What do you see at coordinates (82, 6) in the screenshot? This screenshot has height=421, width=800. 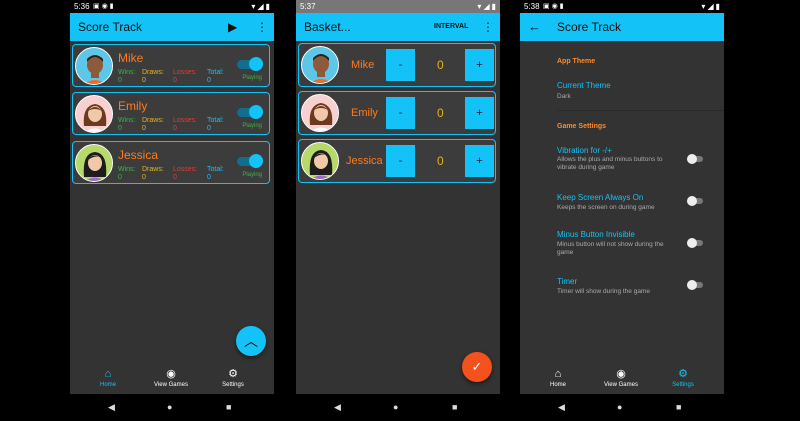 I see `status-time: 5:36` at bounding box center [82, 6].